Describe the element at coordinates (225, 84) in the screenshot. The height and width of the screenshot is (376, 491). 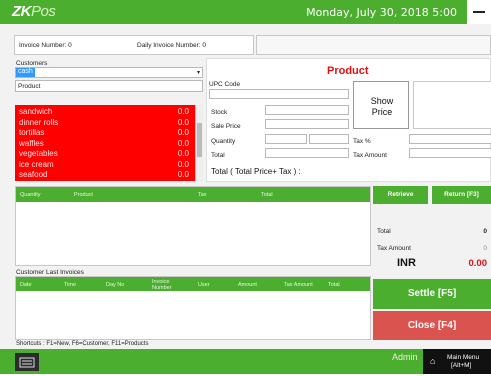
I see `upc-label: UPC Code` at that location.